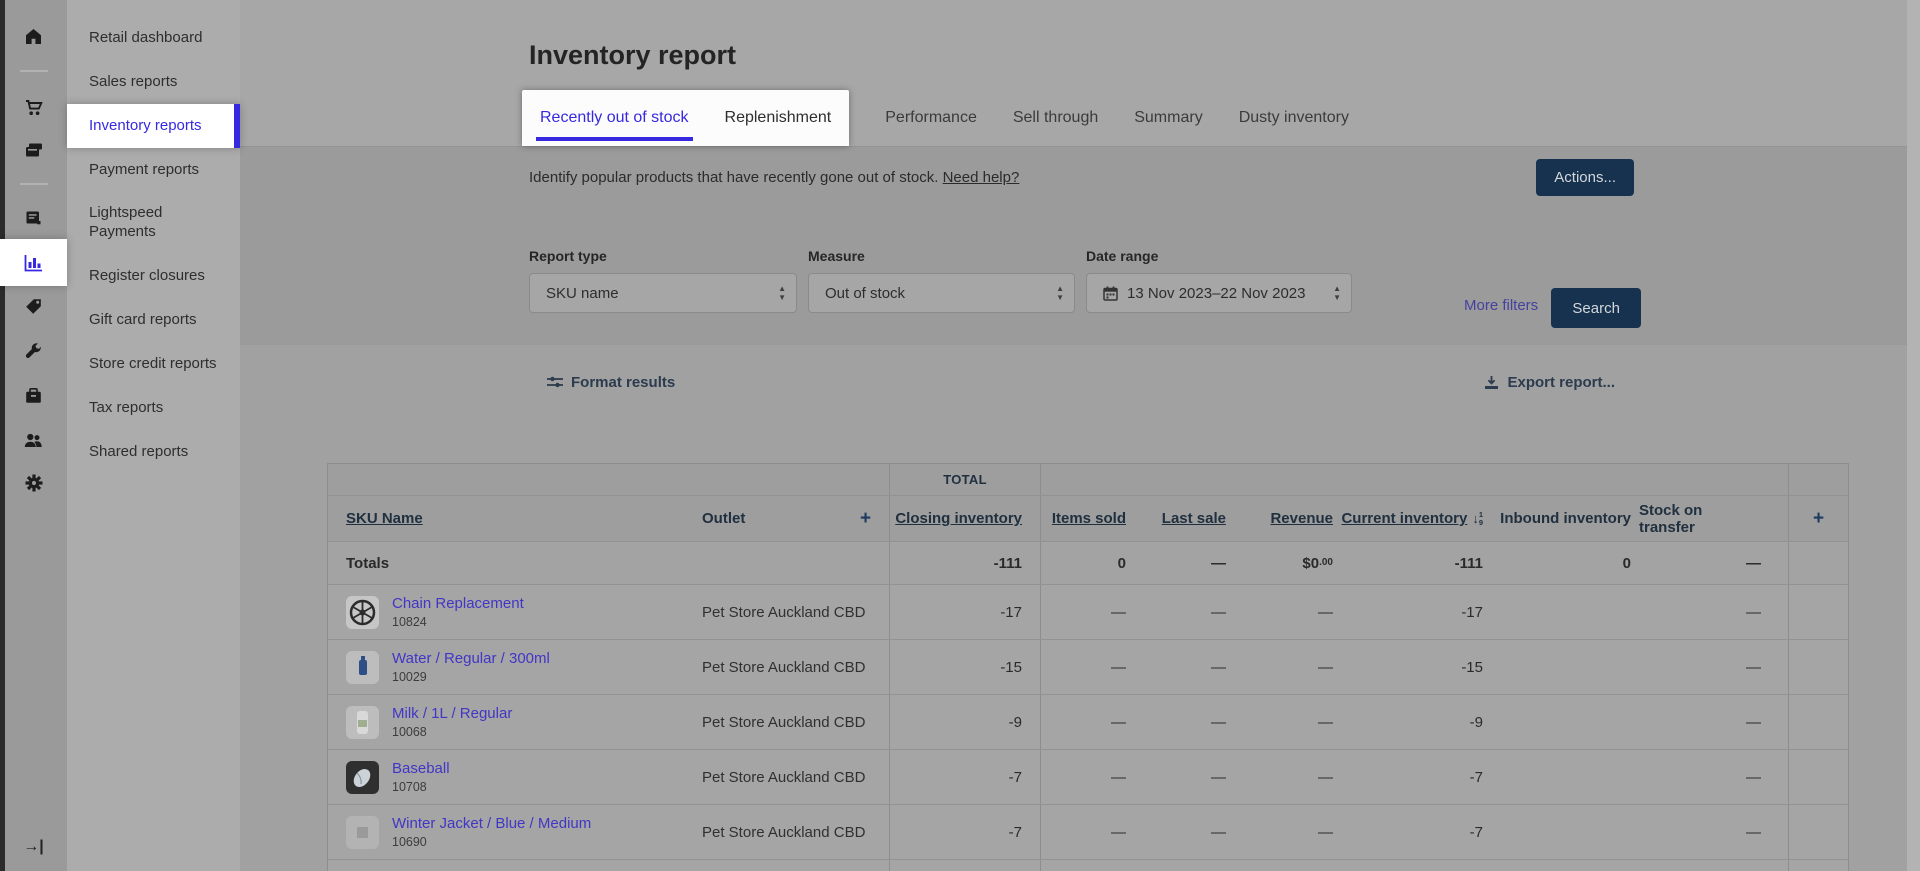 This screenshot has height=871, width=1920. What do you see at coordinates (153, 82) in the screenshot?
I see `sidebar-item-sales-reports: Sales reports` at bounding box center [153, 82].